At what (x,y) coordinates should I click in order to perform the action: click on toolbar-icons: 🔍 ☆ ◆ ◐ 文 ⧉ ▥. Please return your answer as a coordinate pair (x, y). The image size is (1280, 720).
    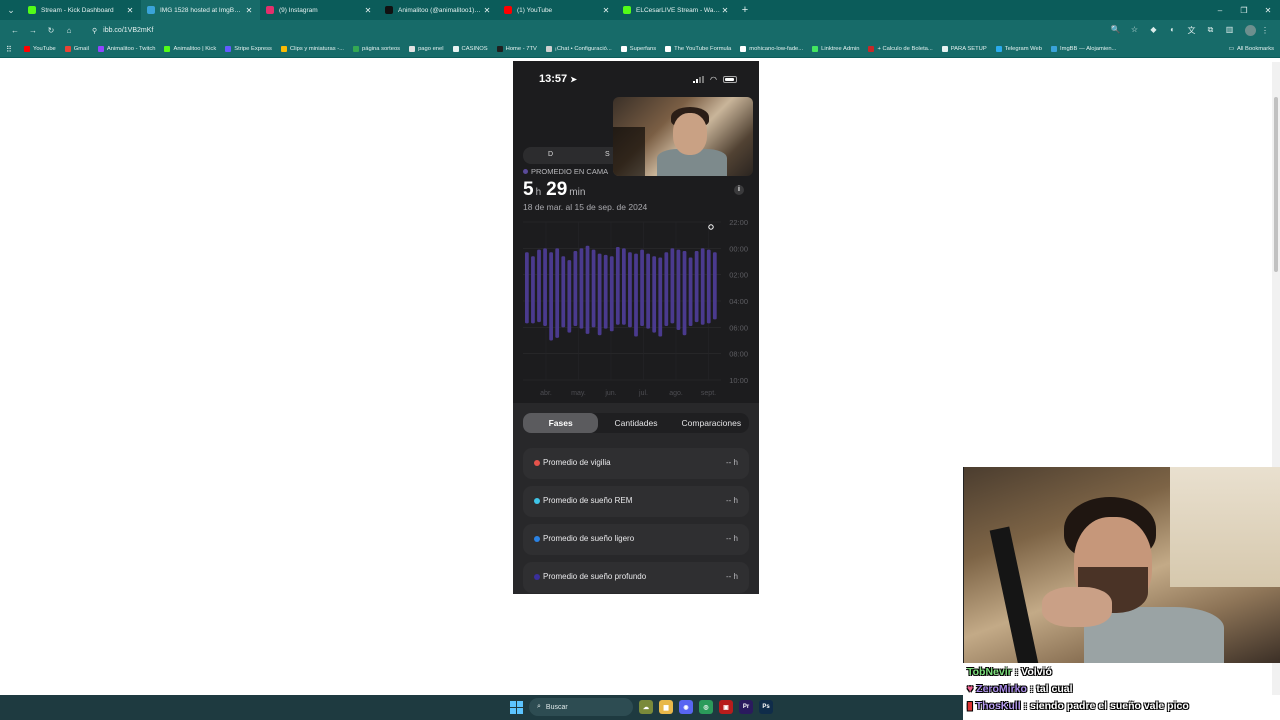
    Looking at the image, I should click on (1172, 30).